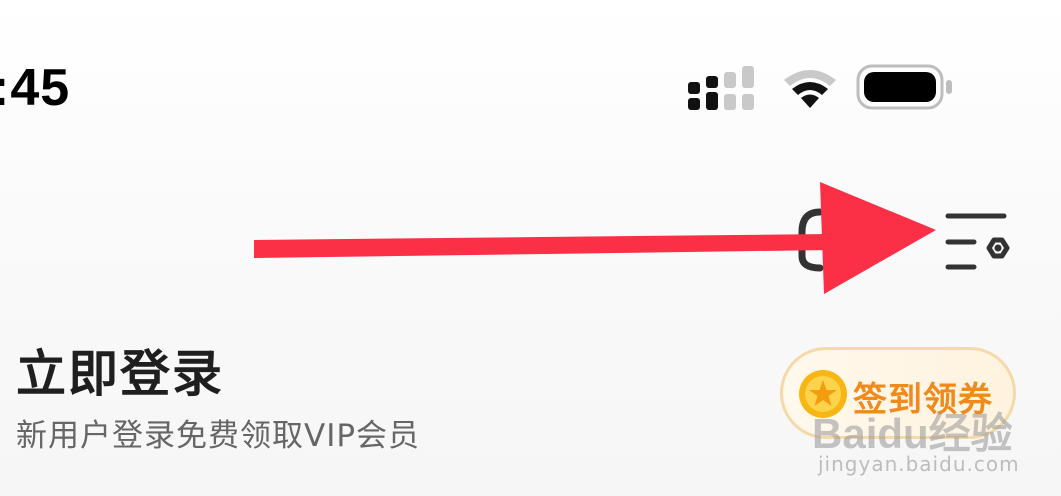  I want to click on signal-icon, so click(721, 88).